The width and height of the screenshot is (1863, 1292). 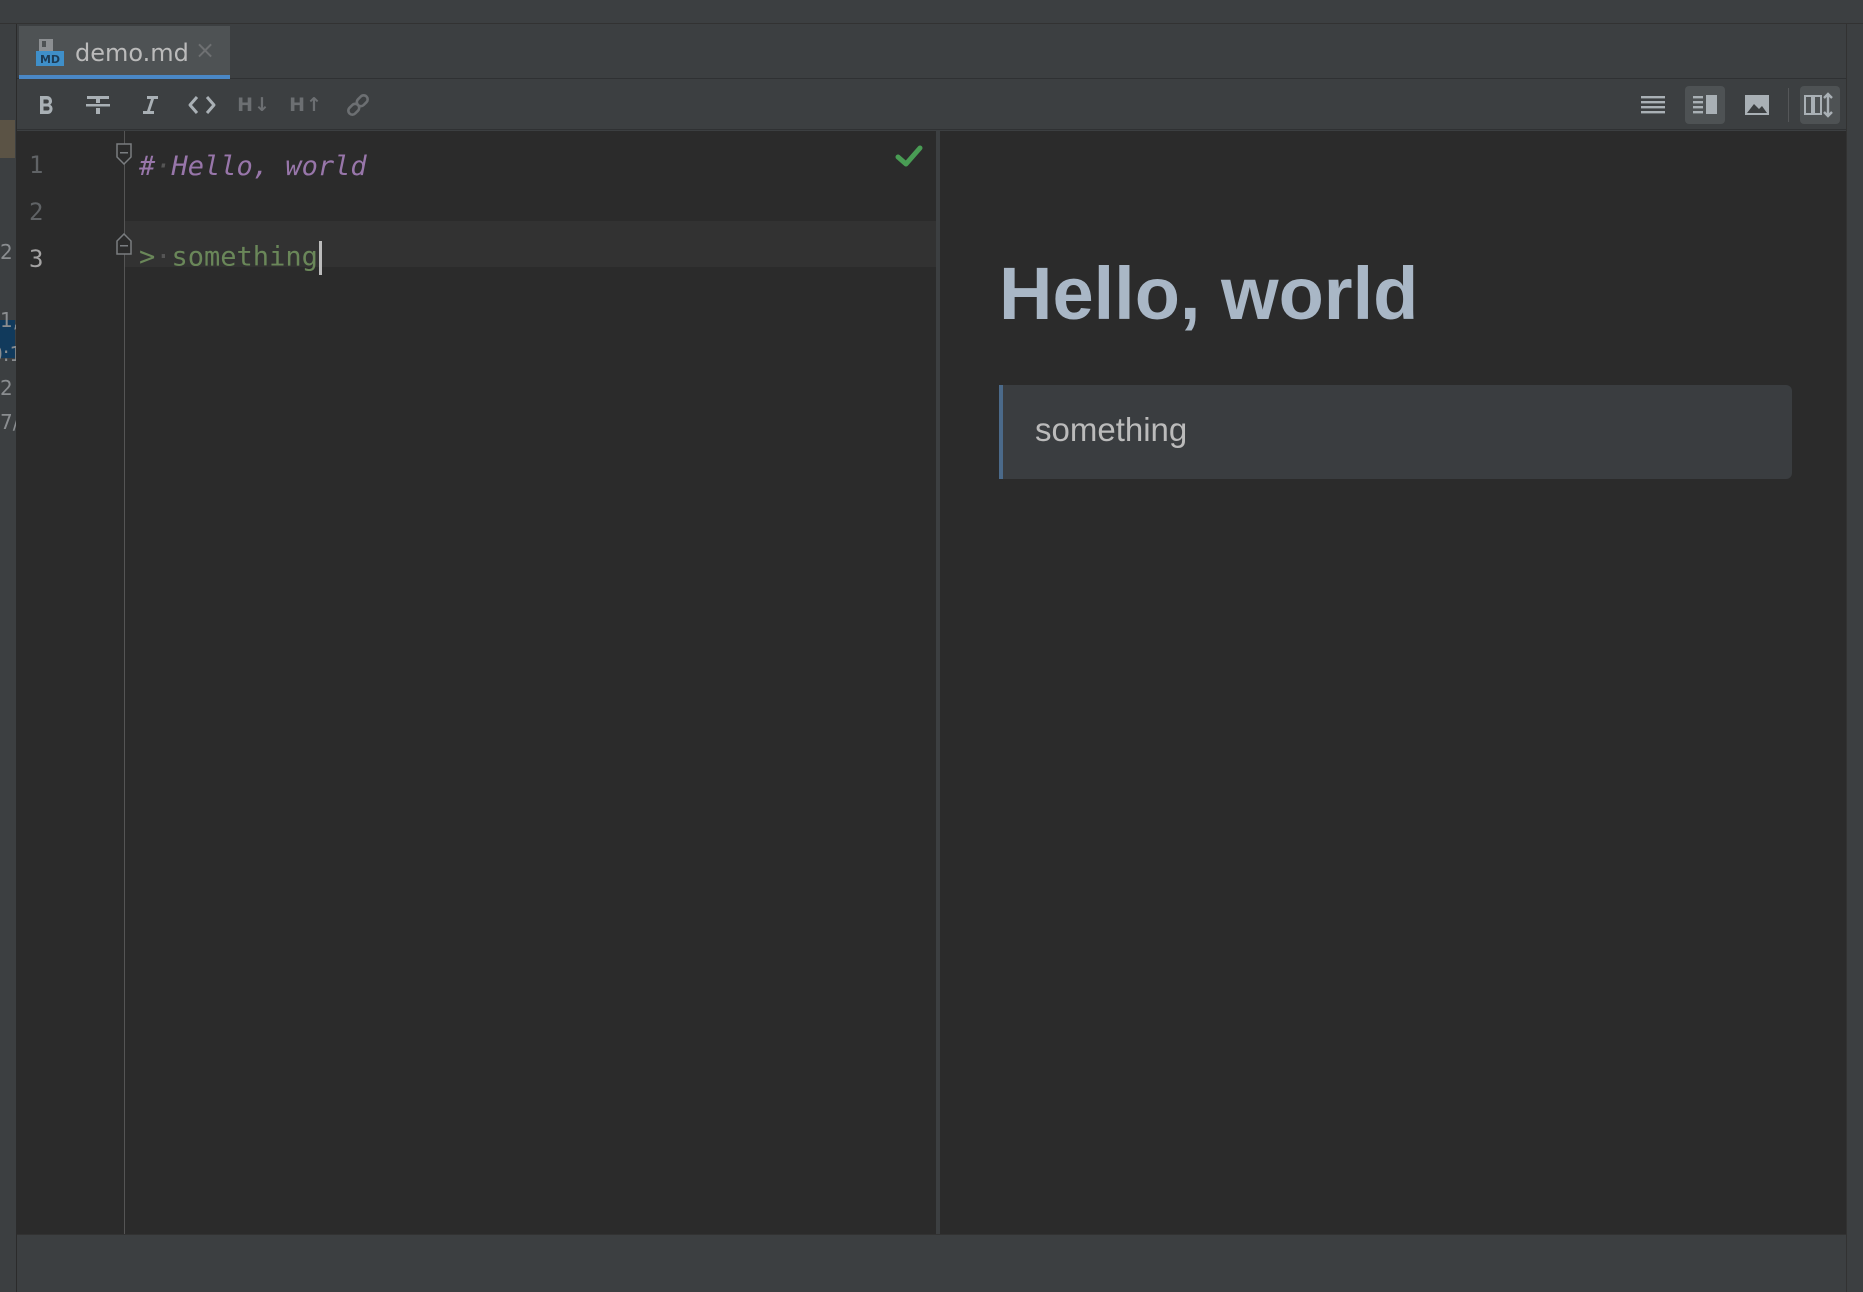 I want to click on link-button, so click(x=358, y=105).